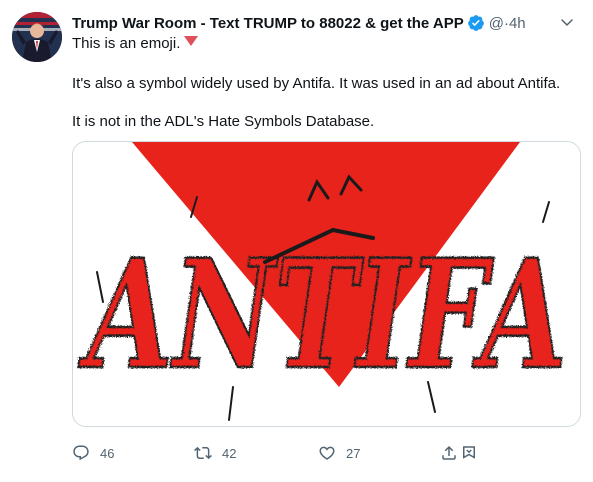 This screenshot has width=593, height=482. What do you see at coordinates (499, 23) in the screenshot?
I see `author-handle: @·` at bounding box center [499, 23].